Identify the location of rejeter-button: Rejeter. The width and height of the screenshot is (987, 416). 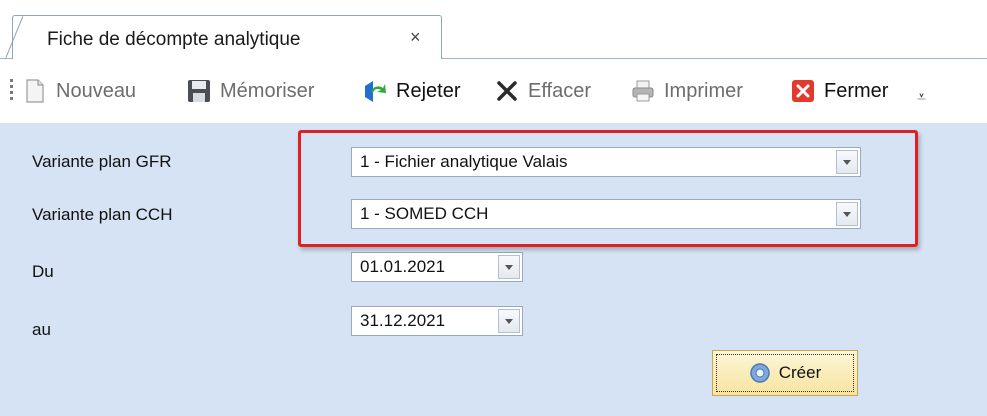
(411, 91).